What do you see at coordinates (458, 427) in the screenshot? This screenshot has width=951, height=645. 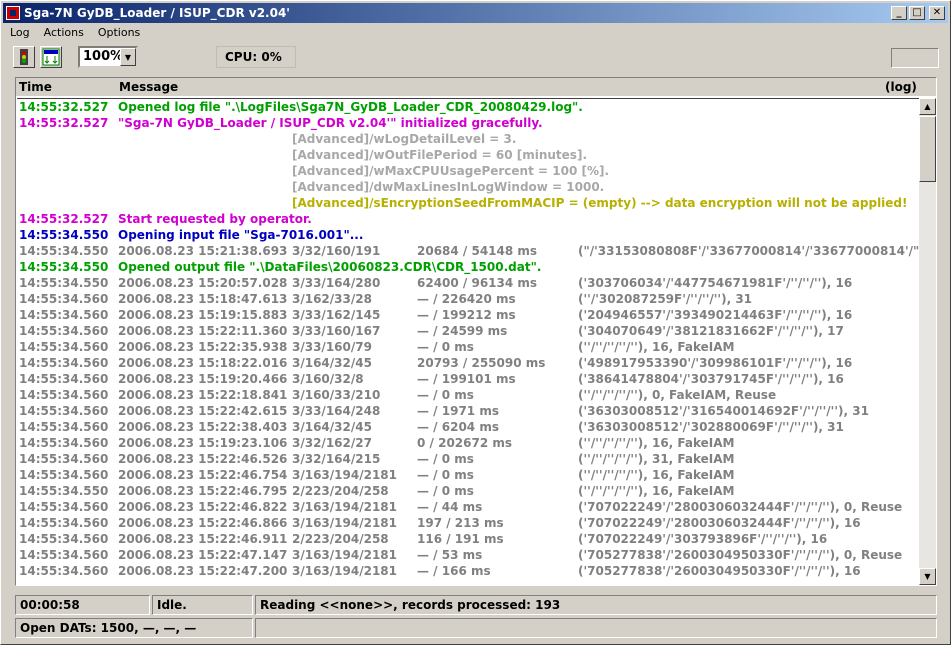 I see `log-duration: — / 6204 ms` at bounding box center [458, 427].